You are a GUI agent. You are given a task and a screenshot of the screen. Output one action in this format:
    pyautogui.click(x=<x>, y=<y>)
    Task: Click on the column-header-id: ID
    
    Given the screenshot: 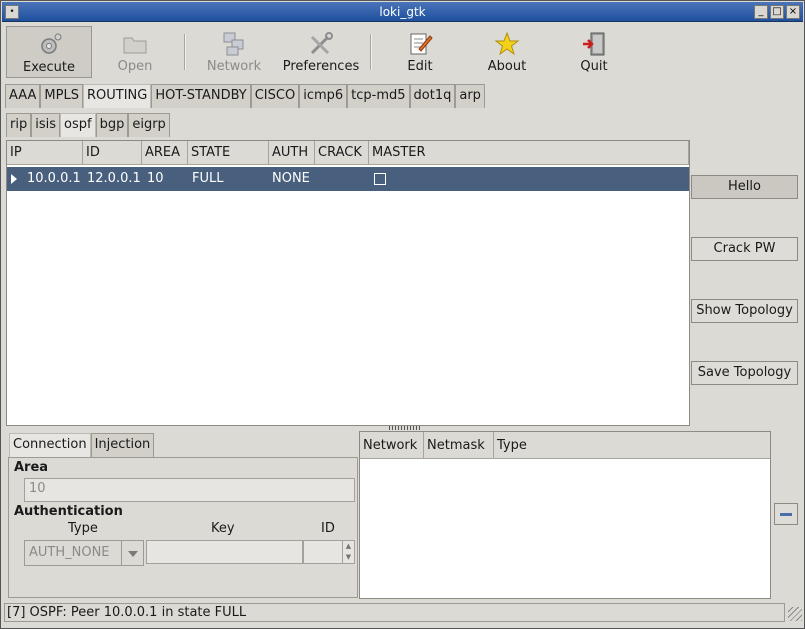 What is the action you would take?
    pyautogui.click(x=112, y=153)
    